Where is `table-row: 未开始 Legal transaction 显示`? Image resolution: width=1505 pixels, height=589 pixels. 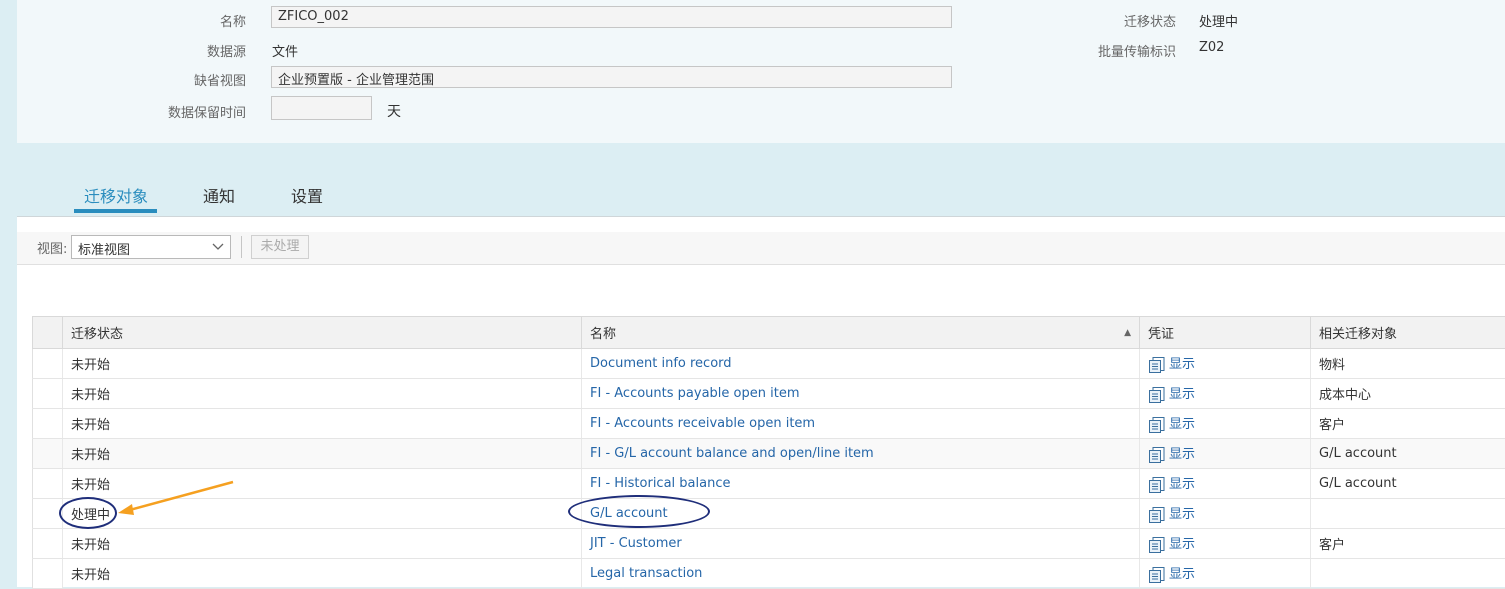
table-row: 未开始 Legal transaction 显示 is located at coordinates (769, 574).